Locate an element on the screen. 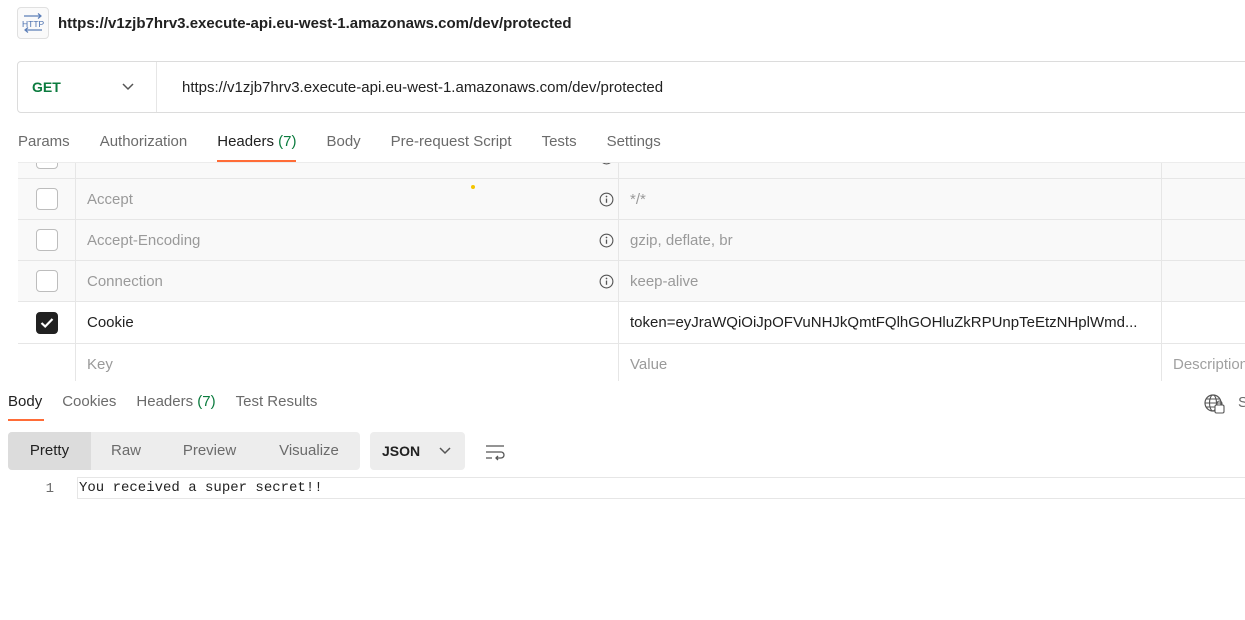 This screenshot has height=620, width=1245. format-select: JSON is located at coordinates (417, 451).